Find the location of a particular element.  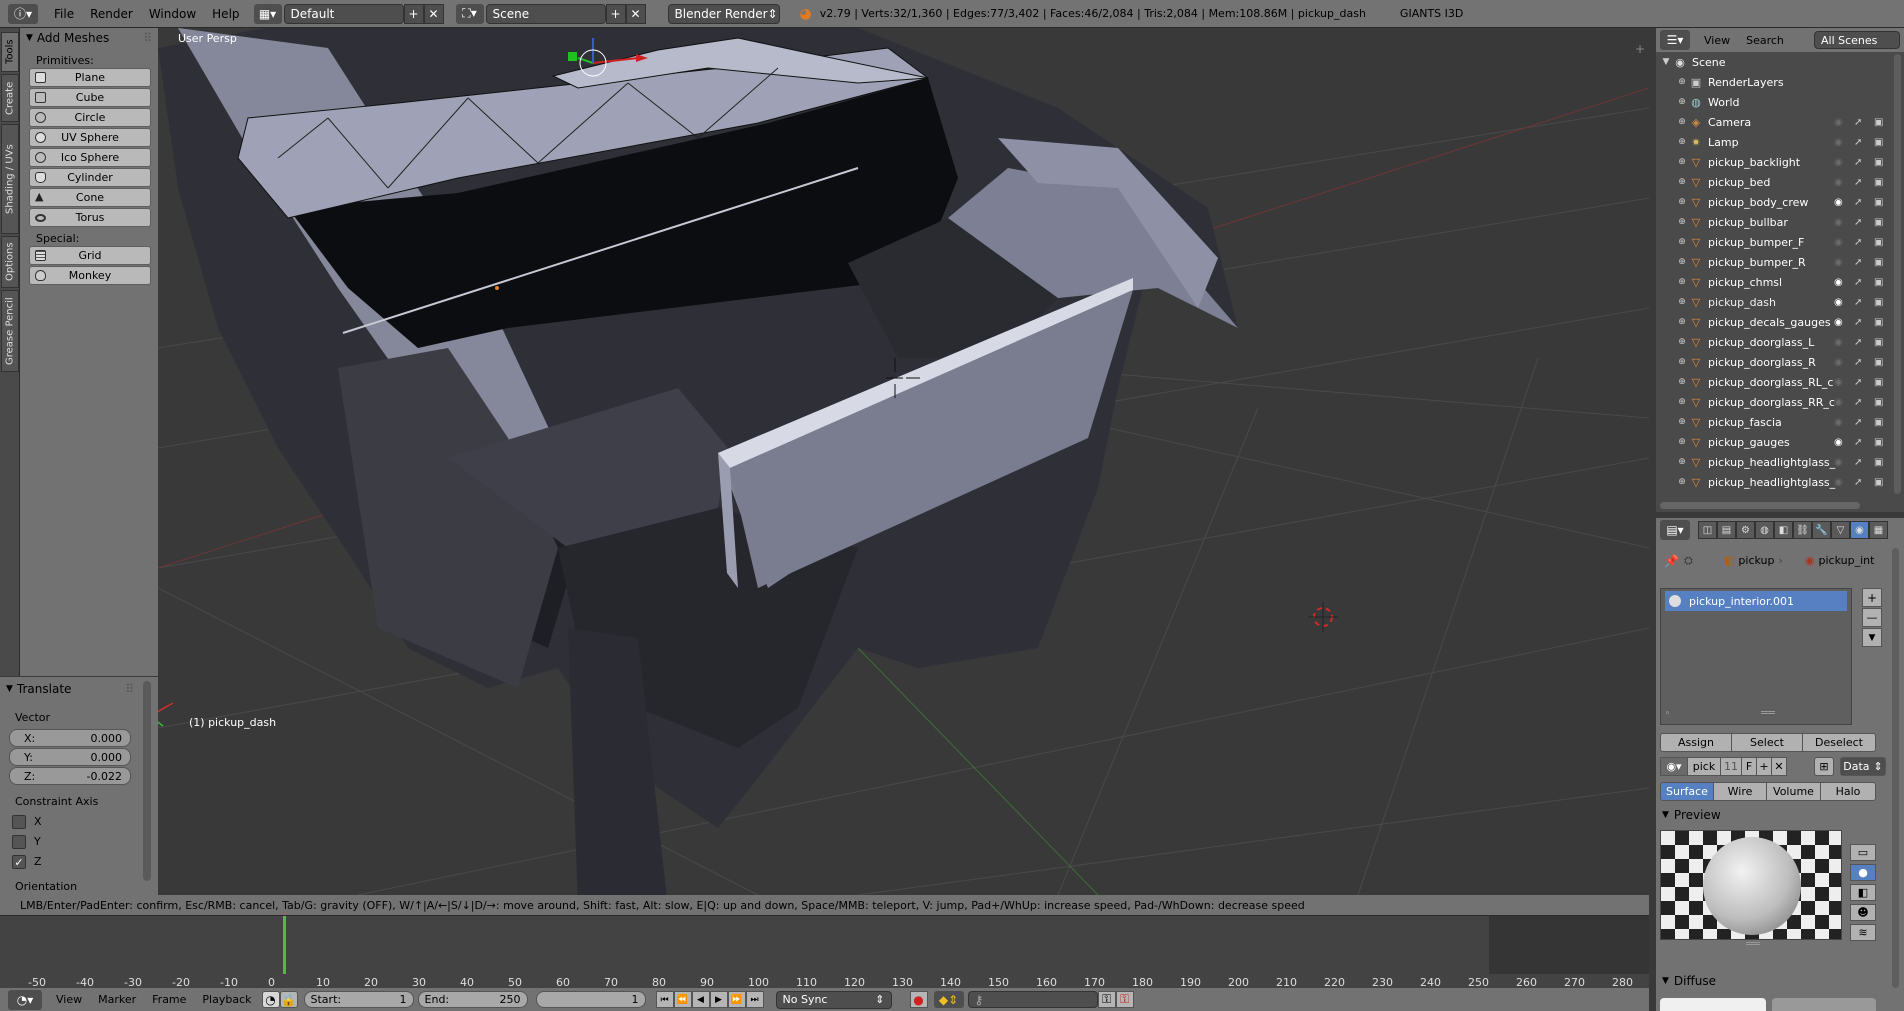

menu-help: Help is located at coordinates (225, 14).